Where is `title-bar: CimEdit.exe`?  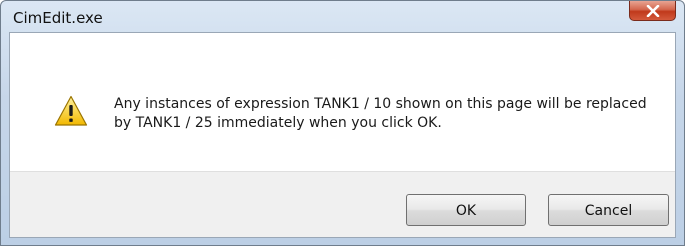 title-bar: CimEdit.exe is located at coordinates (342, 16).